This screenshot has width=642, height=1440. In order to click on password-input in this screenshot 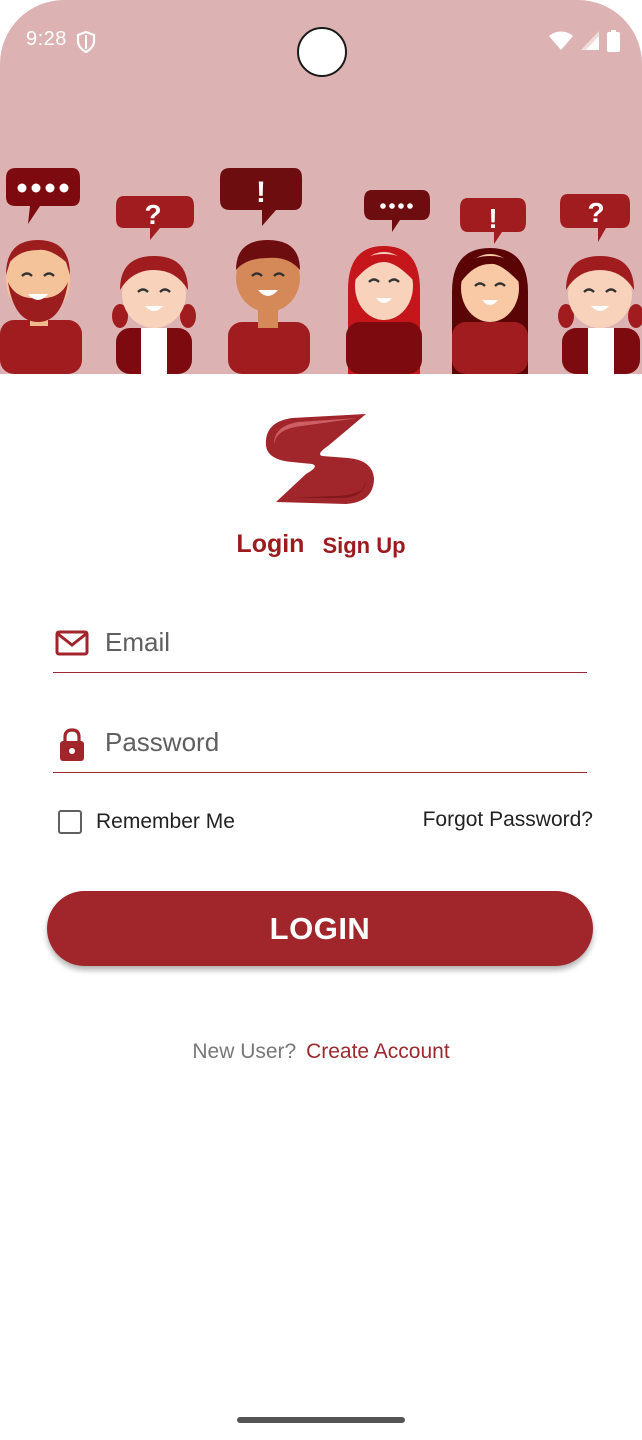, I will do `click(340, 742)`.